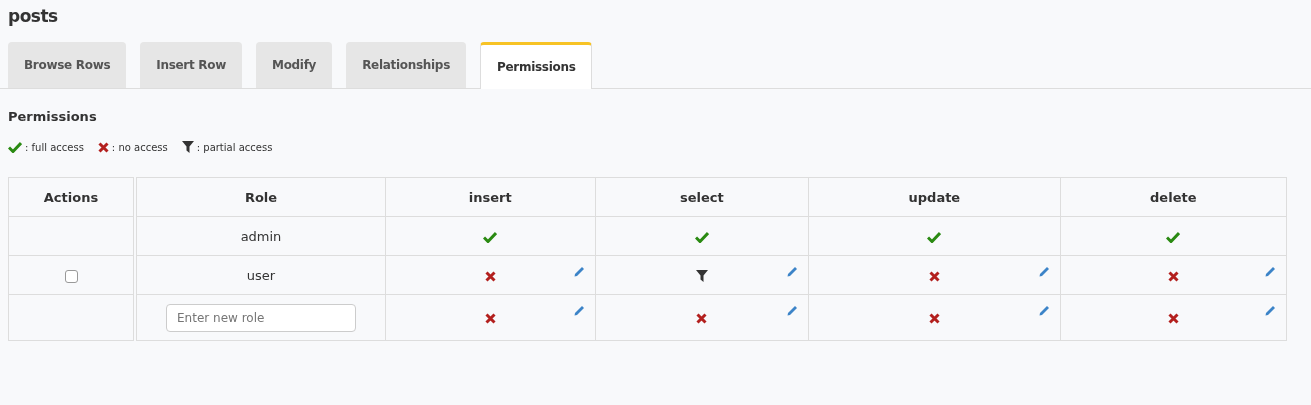  What do you see at coordinates (934, 197) in the screenshot?
I see `column-header: update` at bounding box center [934, 197].